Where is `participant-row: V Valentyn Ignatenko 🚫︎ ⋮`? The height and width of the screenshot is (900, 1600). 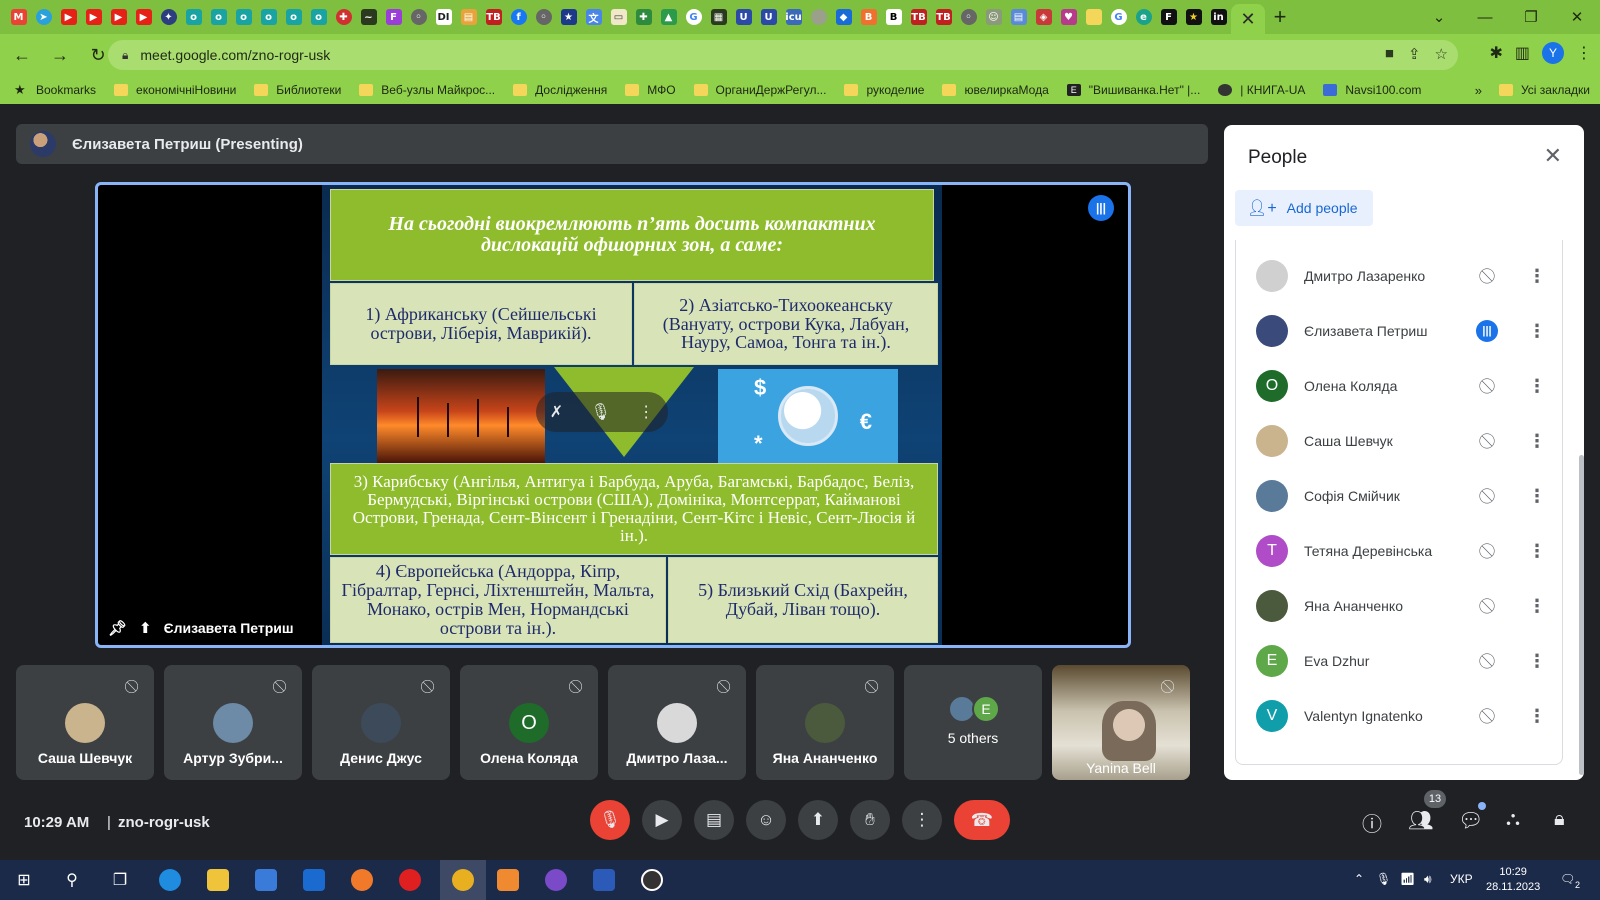
participant-row: V Valentyn Ignatenko 🚫︎ ⋮ is located at coordinates (1400, 716).